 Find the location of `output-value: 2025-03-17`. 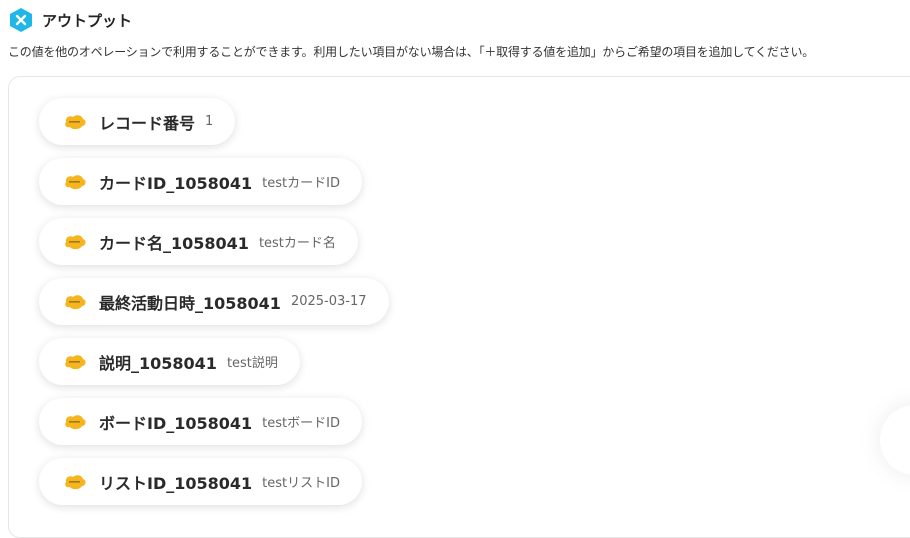

output-value: 2025-03-17 is located at coordinates (328, 301).